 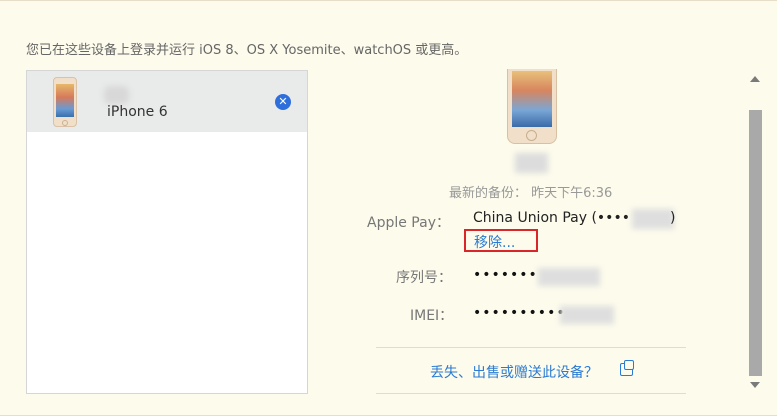 I want to click on apple-pay-card: China Union Pay (••••, so click(x=551, y=218).